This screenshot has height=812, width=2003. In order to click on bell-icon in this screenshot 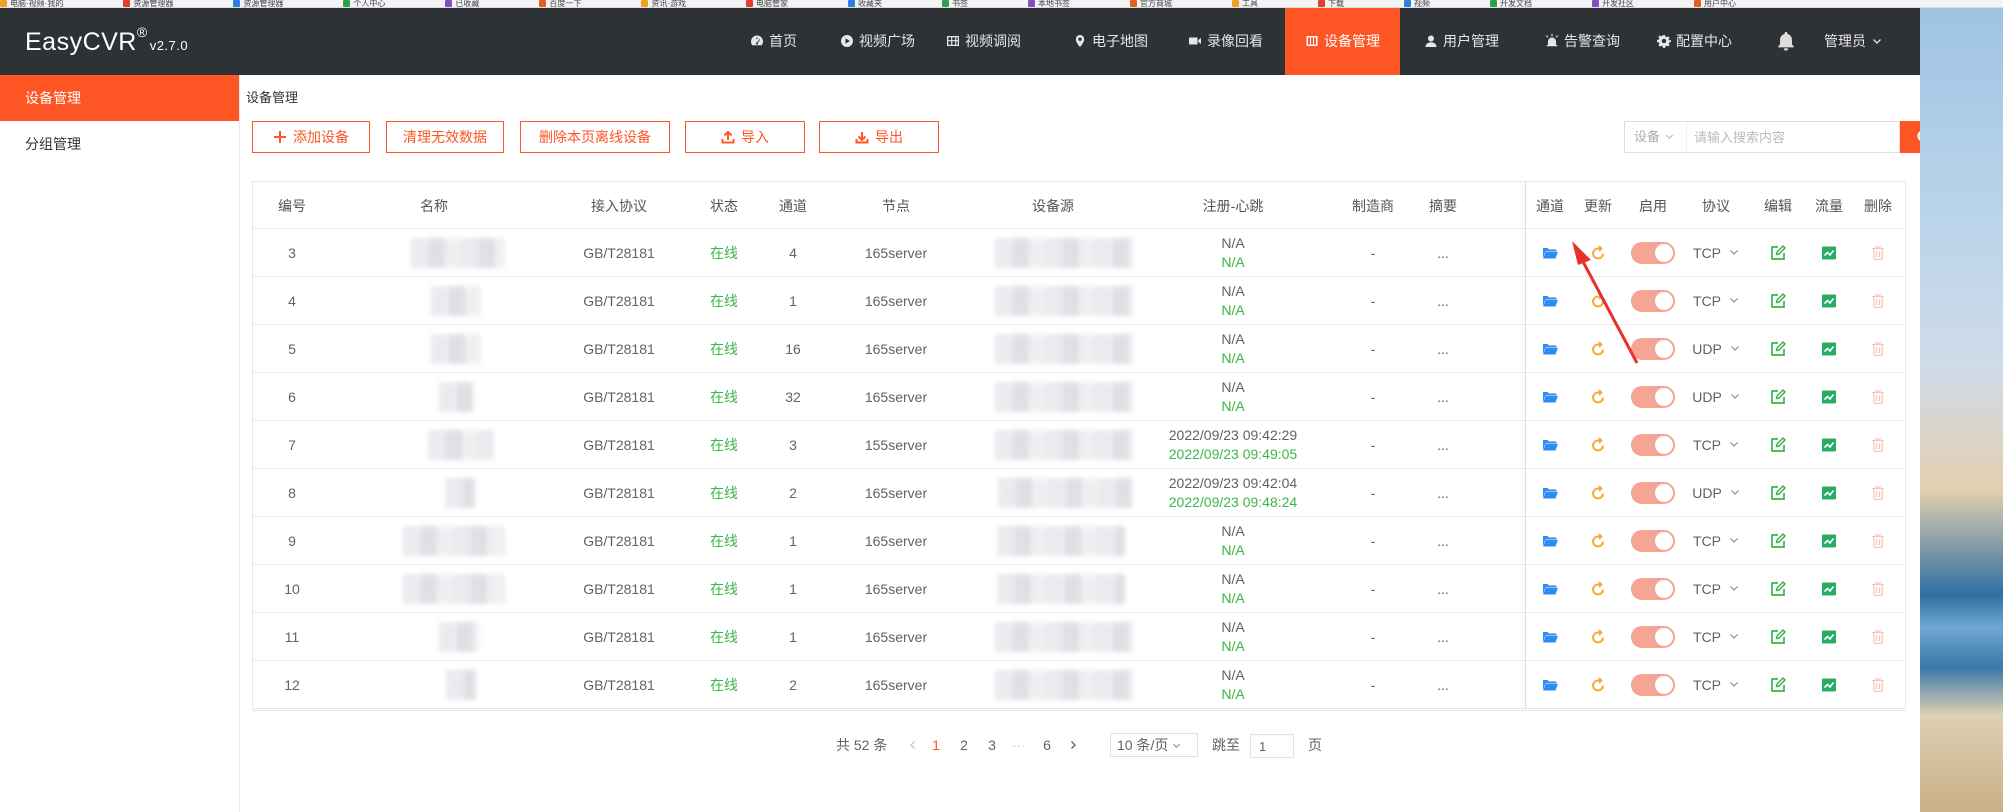, I will do `click(1786, 41)`.